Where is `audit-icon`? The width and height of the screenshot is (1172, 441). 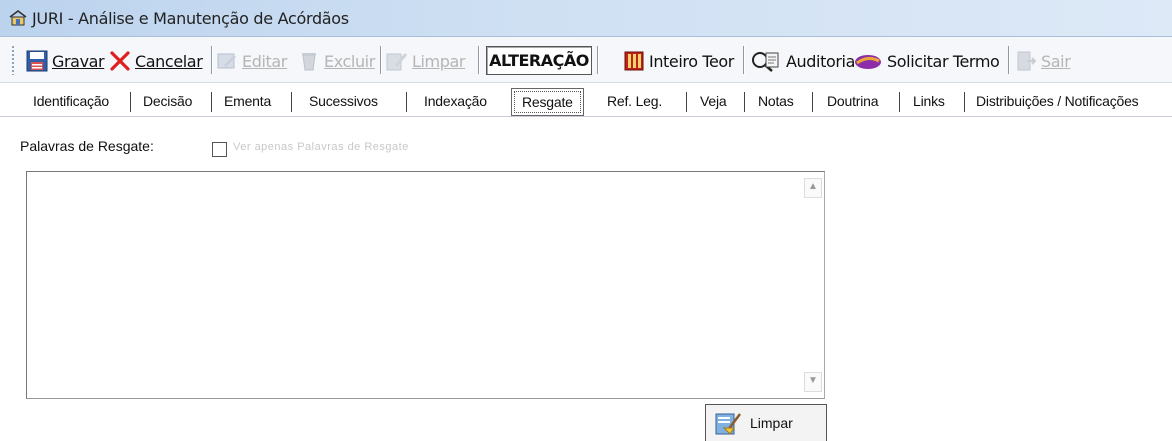
audit-icon is located at coordinates (765, 62).